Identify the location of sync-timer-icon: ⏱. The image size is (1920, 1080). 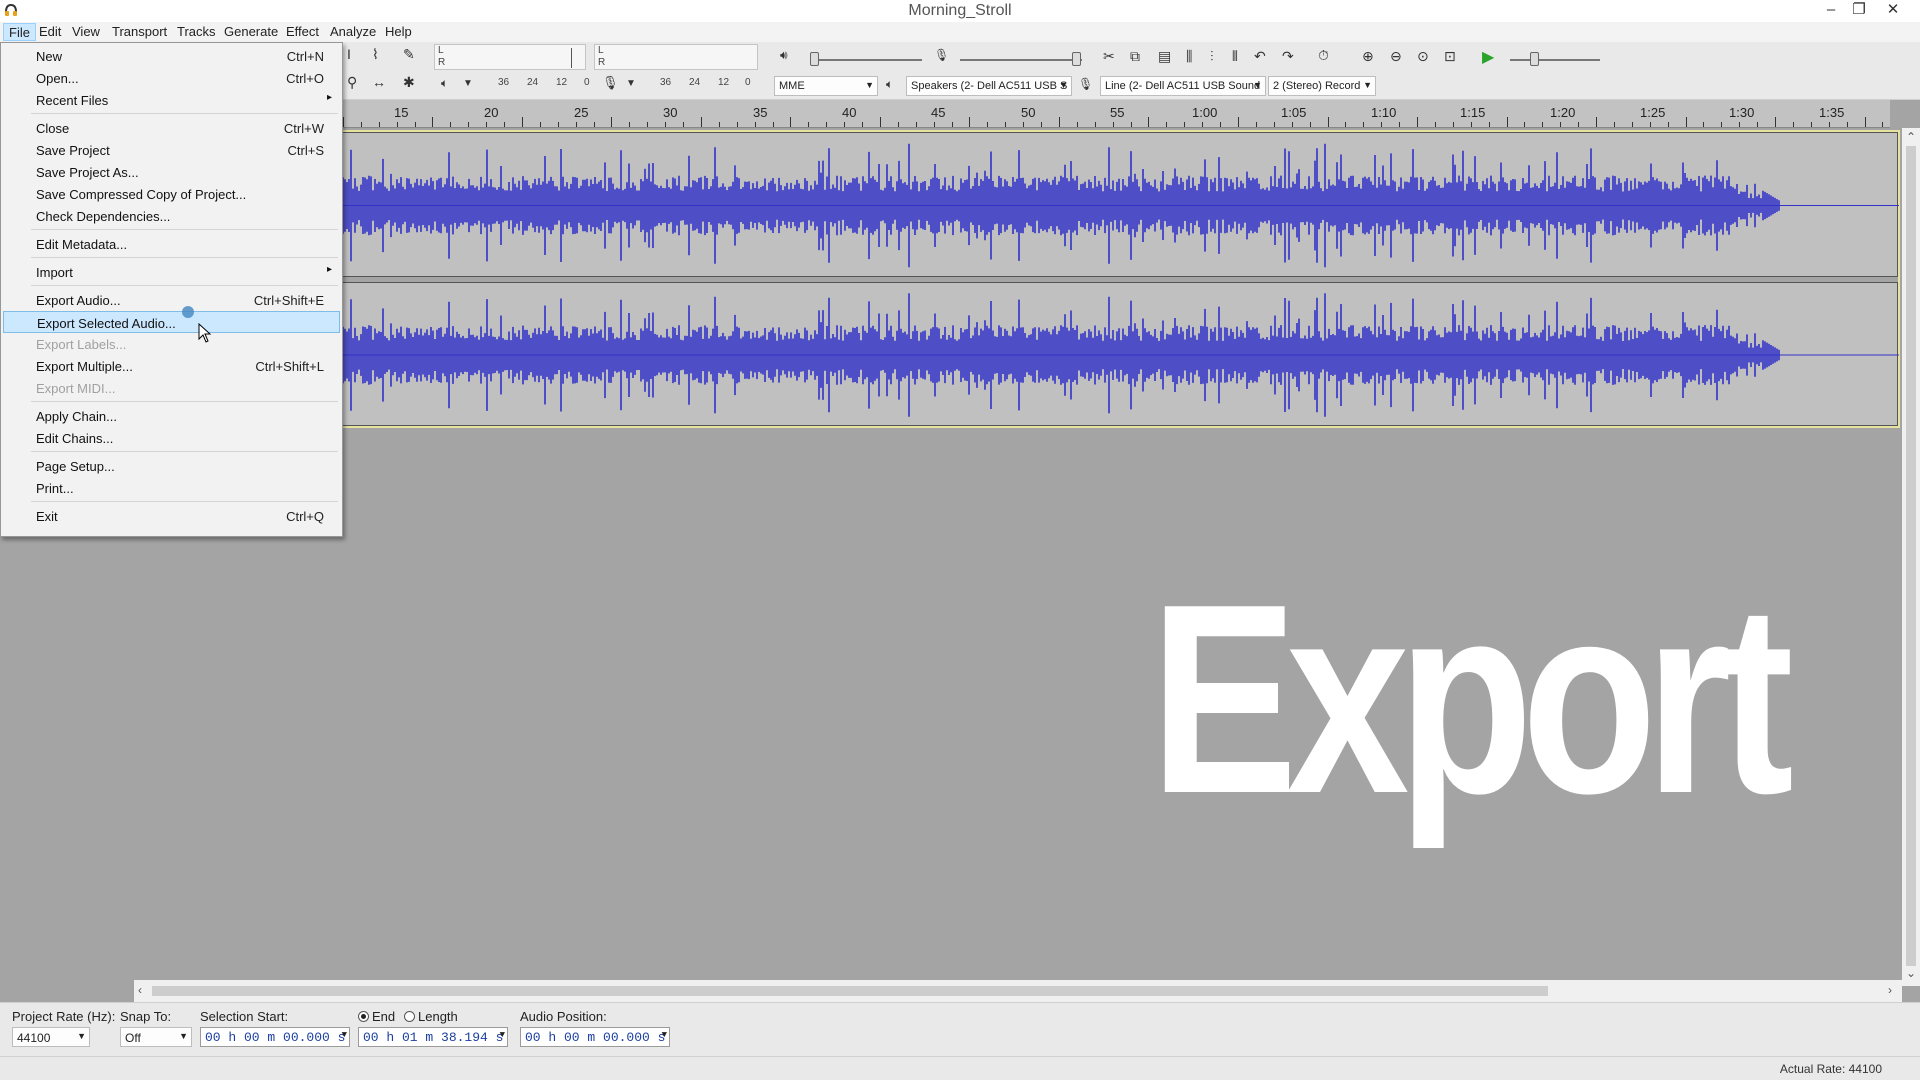
(1323, 55).